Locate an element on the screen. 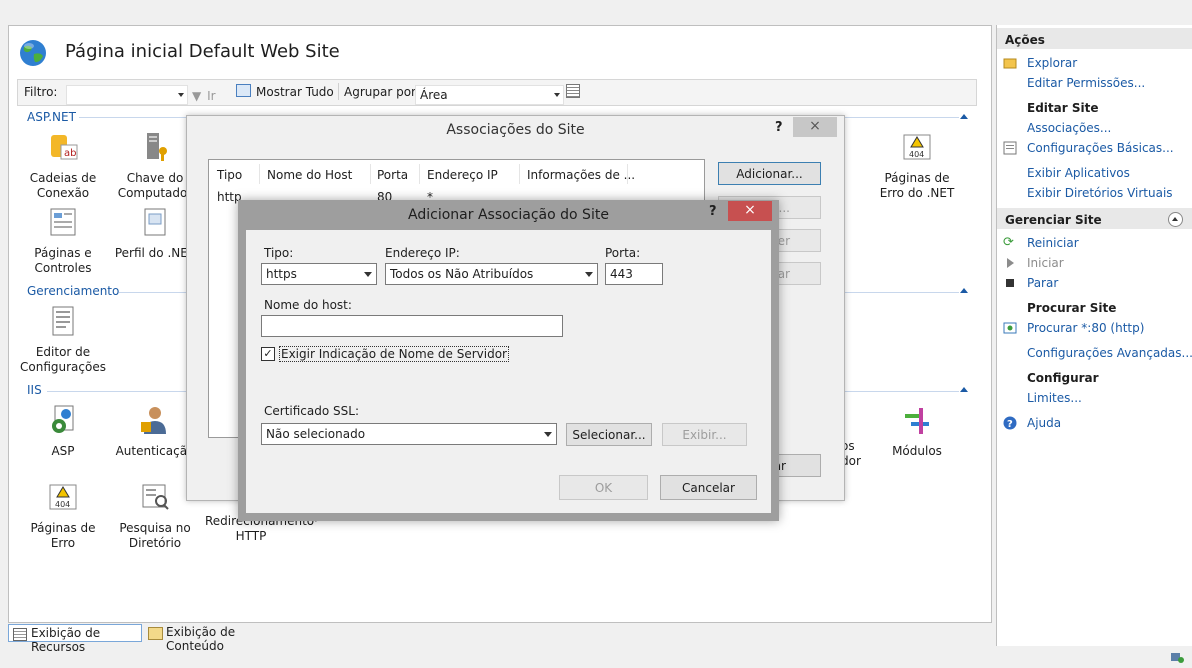  ip-select: Todos os Não Atribuídos is located at coordinates (491, 274).